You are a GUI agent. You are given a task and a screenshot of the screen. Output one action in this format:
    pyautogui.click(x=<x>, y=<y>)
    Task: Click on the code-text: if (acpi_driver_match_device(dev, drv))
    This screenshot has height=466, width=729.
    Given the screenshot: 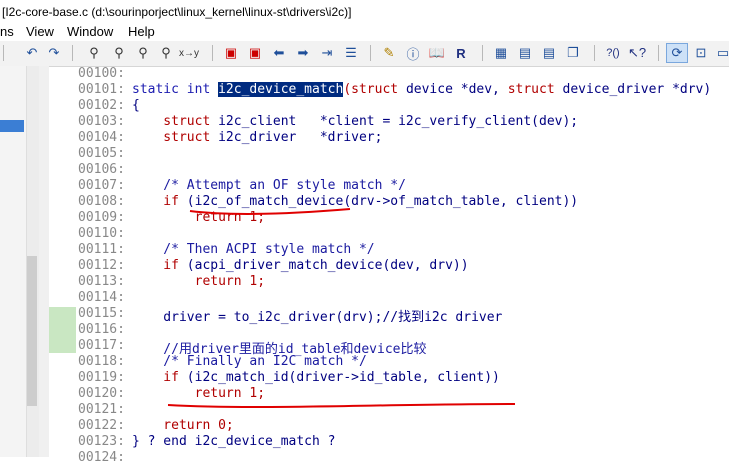 What is the action you would take?
    pyautogui.click(x=300, y=265)
    